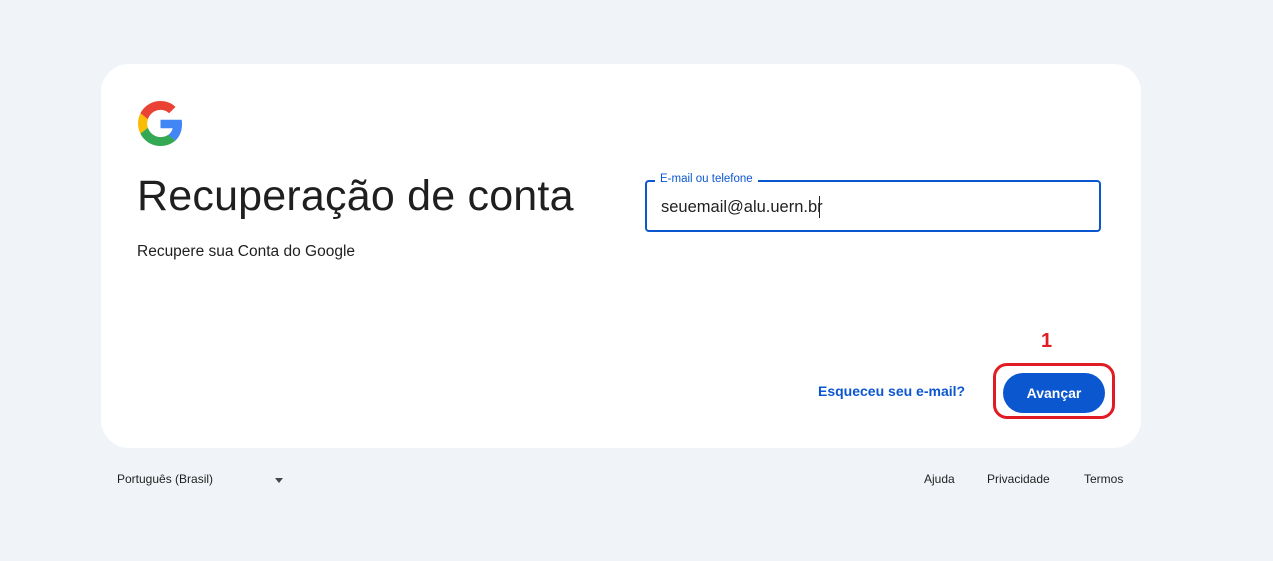 This screenshot has width=1273, height=561. What do you see at coordinates (1054, 391) in the screenshot?
I see `annotation-highlight` at bounding box center [1054, 391].